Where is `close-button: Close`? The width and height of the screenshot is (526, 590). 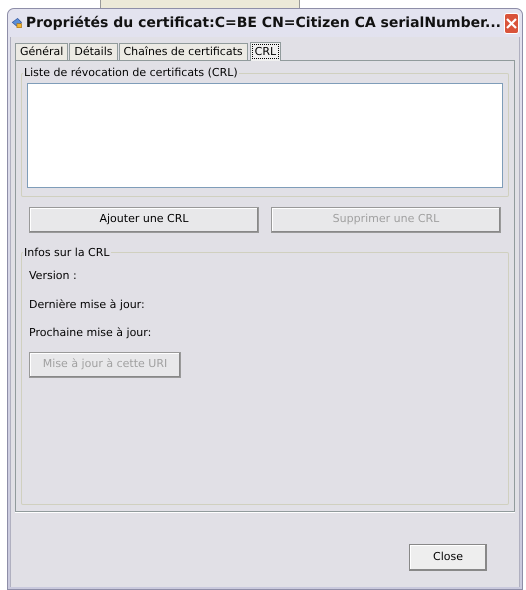 close-button: Close is located at coordinates (448, 557).